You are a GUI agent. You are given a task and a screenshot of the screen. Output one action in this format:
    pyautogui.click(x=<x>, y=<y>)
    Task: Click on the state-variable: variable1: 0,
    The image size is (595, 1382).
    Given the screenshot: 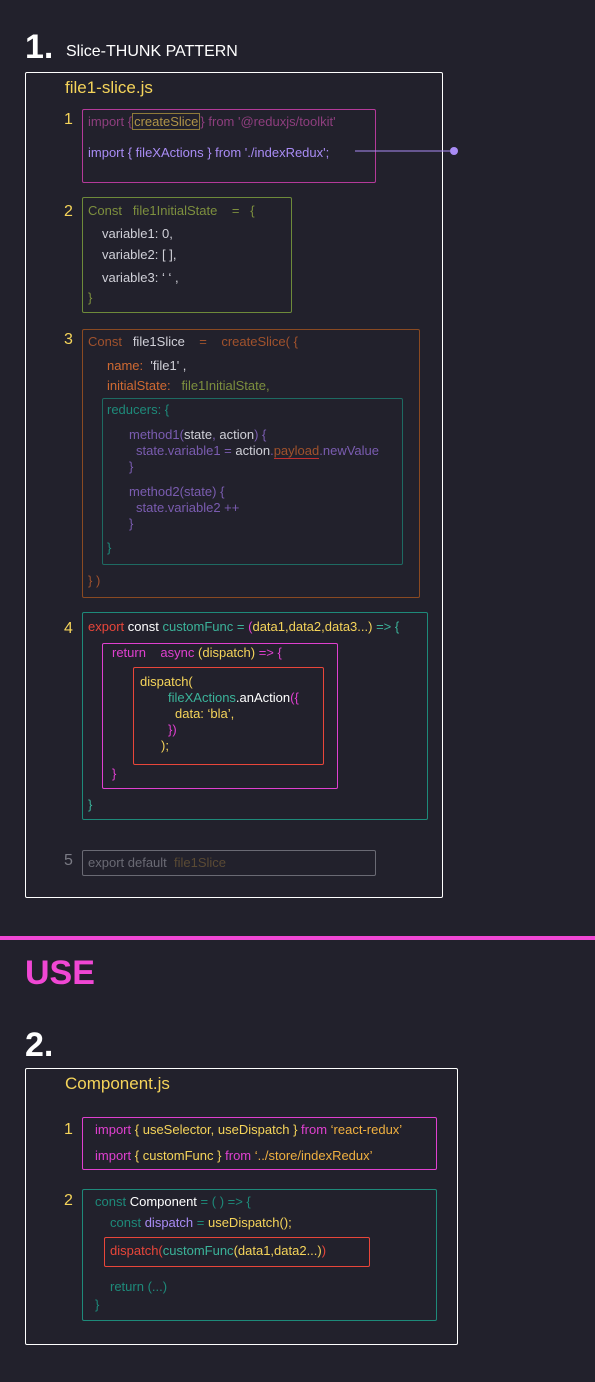 What is the action you would take?
    pyautogui.click(x=137, y=233)
    